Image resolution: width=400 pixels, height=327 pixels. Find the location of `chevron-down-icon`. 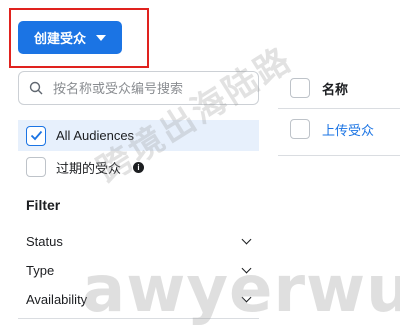

chevron-down-icon is located at coordinates (246, 239).